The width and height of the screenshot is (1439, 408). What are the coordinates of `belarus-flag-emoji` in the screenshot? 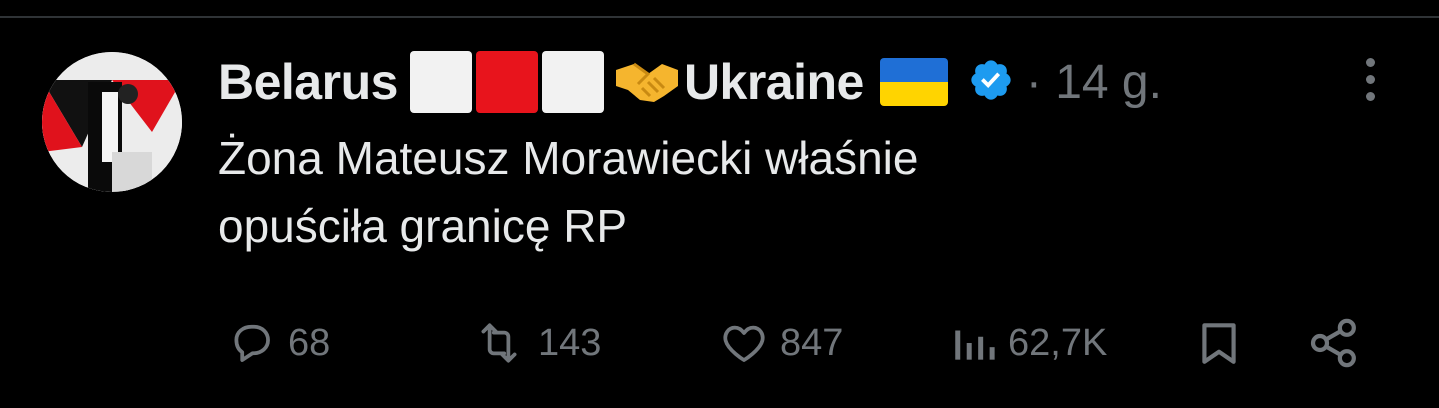 It's located at (508, 82).